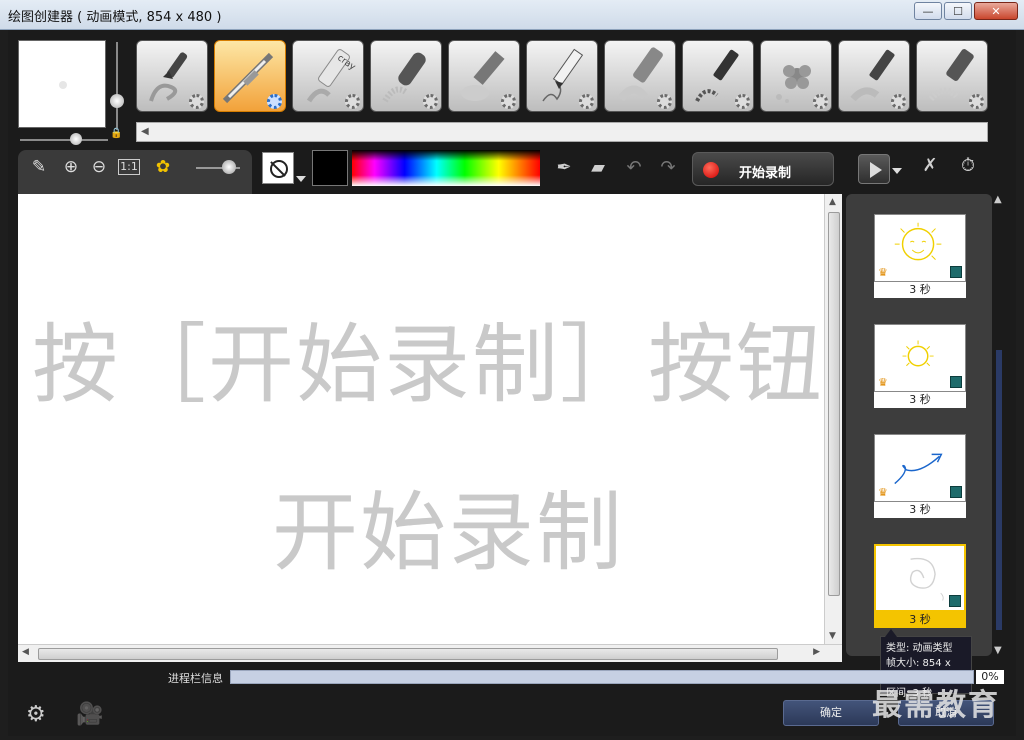 The height and width of the screenshot is (740, 1024). Describe the element at coordinates (99, 167) in the screenshot. I see `zoom-out-icon: ⊖` at that location.